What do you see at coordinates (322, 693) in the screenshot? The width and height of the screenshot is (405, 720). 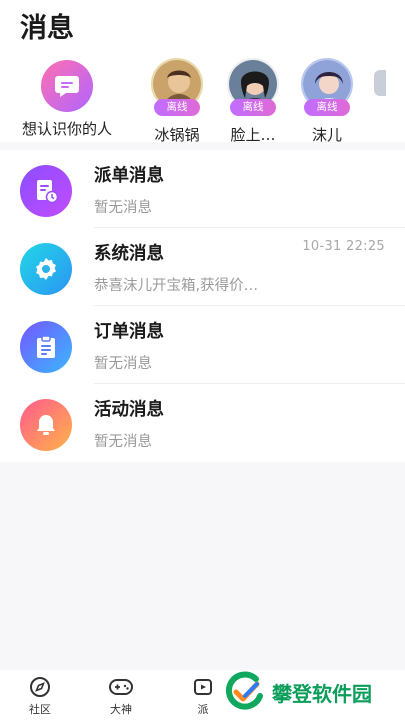 I see `watermark-text: 攀登软件园` at bounding box center [322, 693].